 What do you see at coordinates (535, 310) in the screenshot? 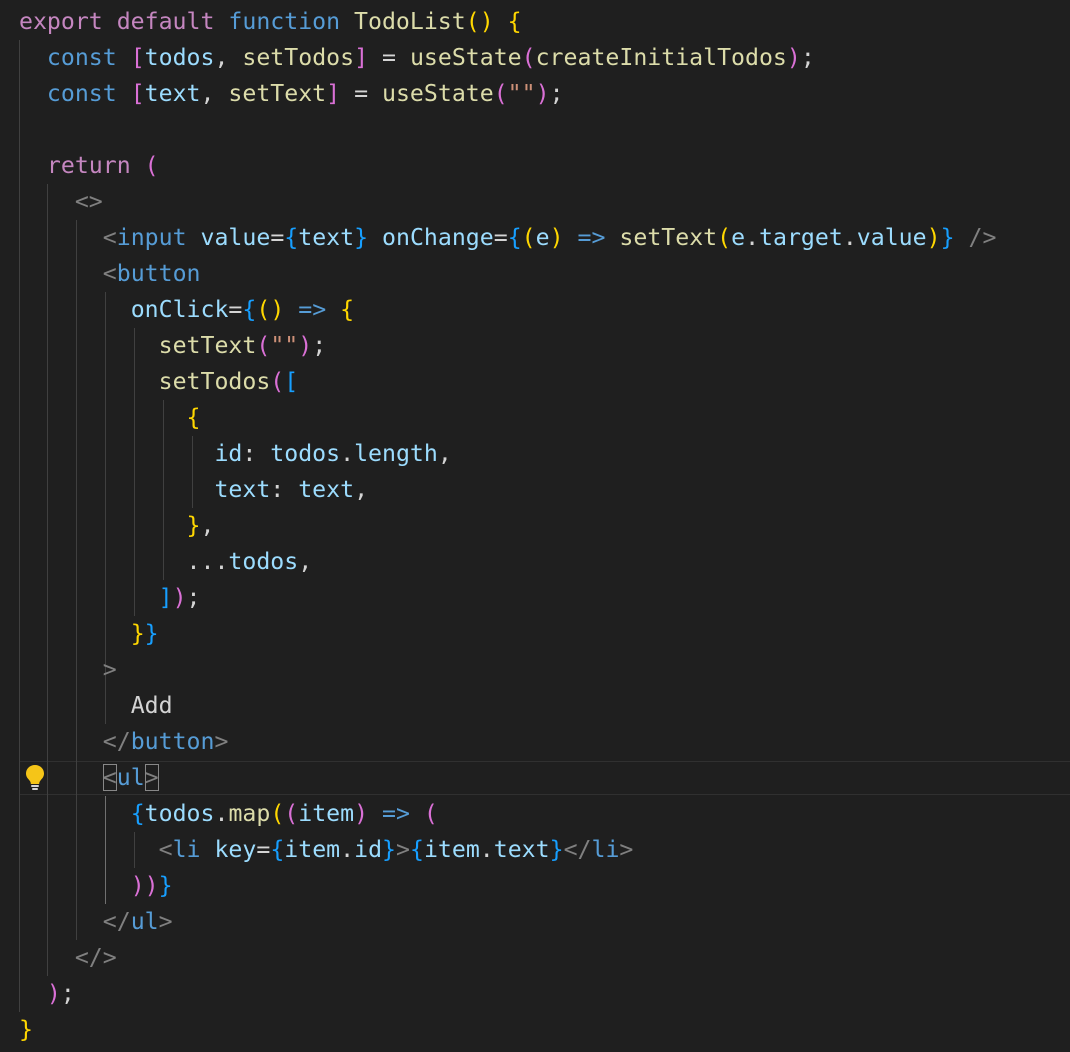
I see `code-line: onClick={() => {` at bounding box center [535, 310].